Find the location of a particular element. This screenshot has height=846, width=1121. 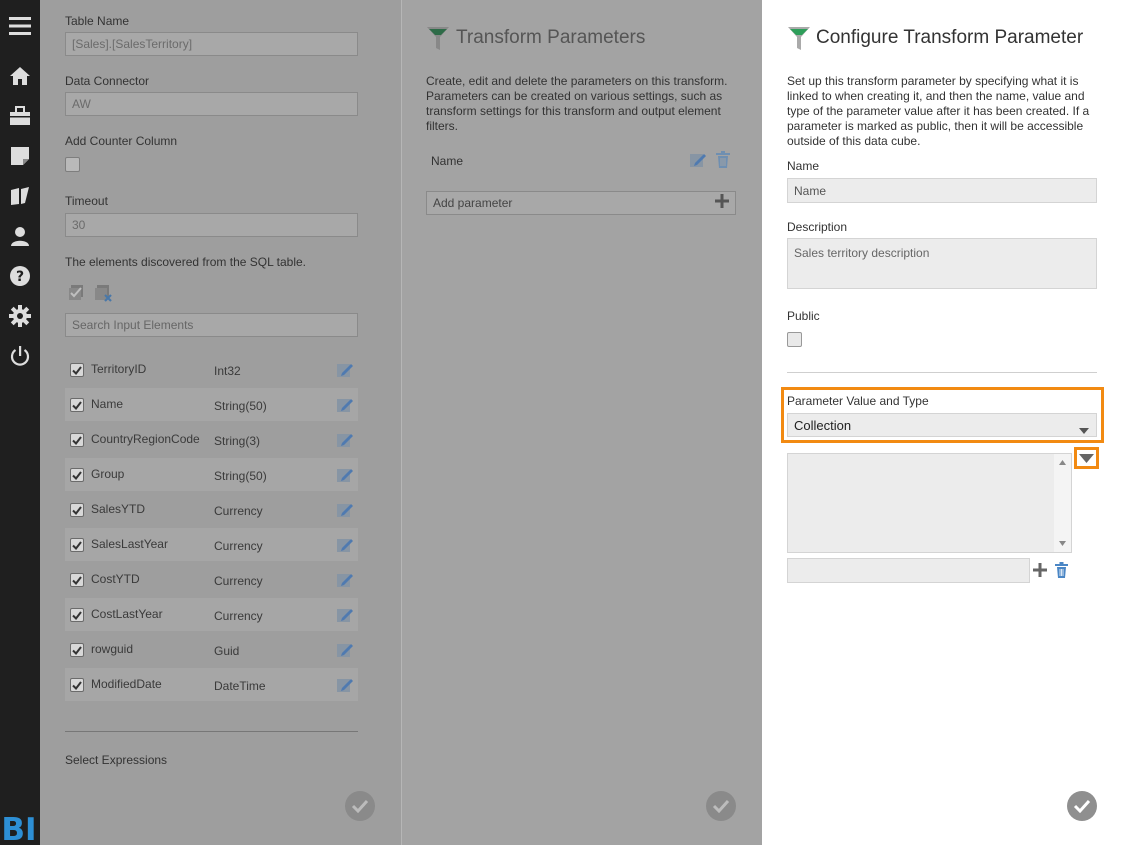

add-item-icon is located at coordinates (1040, 570).